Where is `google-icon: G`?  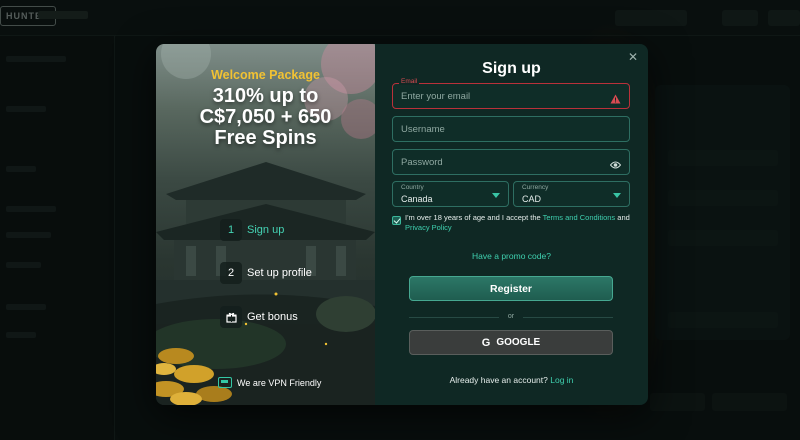
google-icon: G is located at coordinates (486, 342).